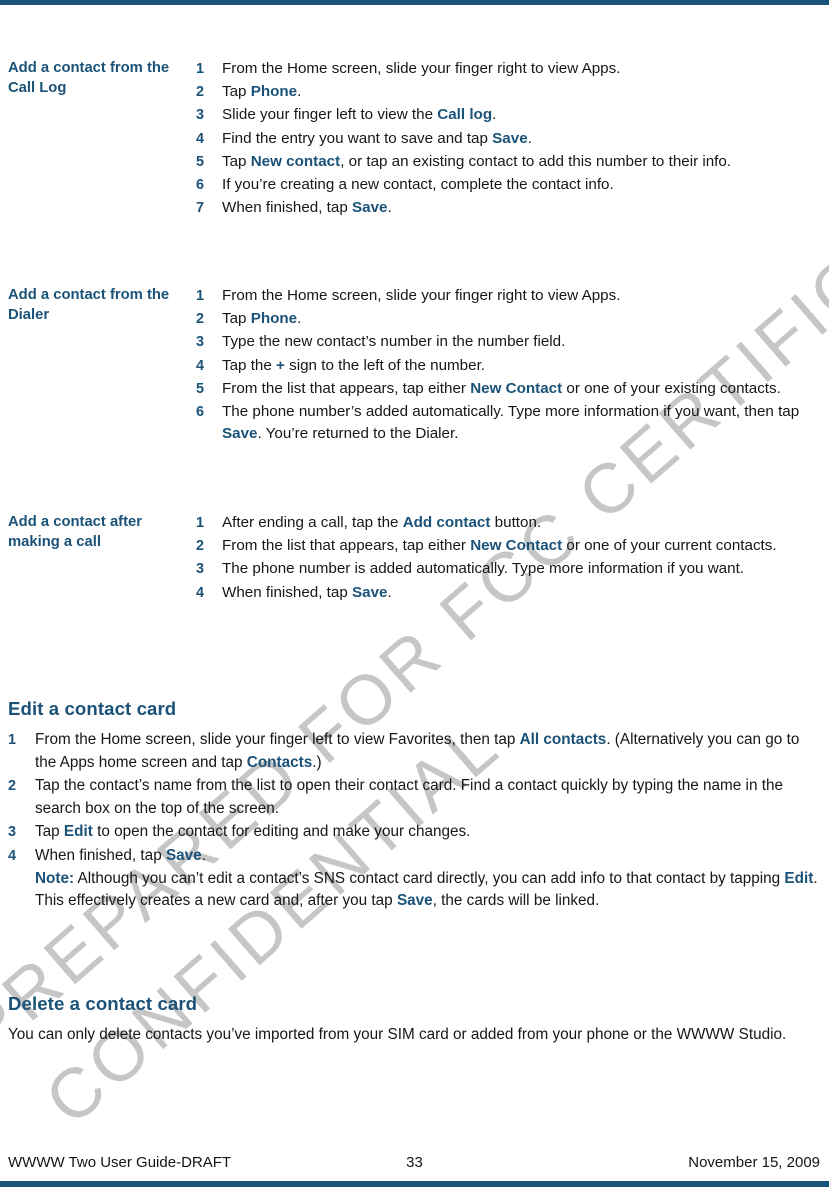 Image resolution: width=829 pixels, height=1188 pixels. What do you see at coordinates (754, 1162) in the screenshot?
I see `footer-date: November 15, 2009` at bounding box center [754, 1162].